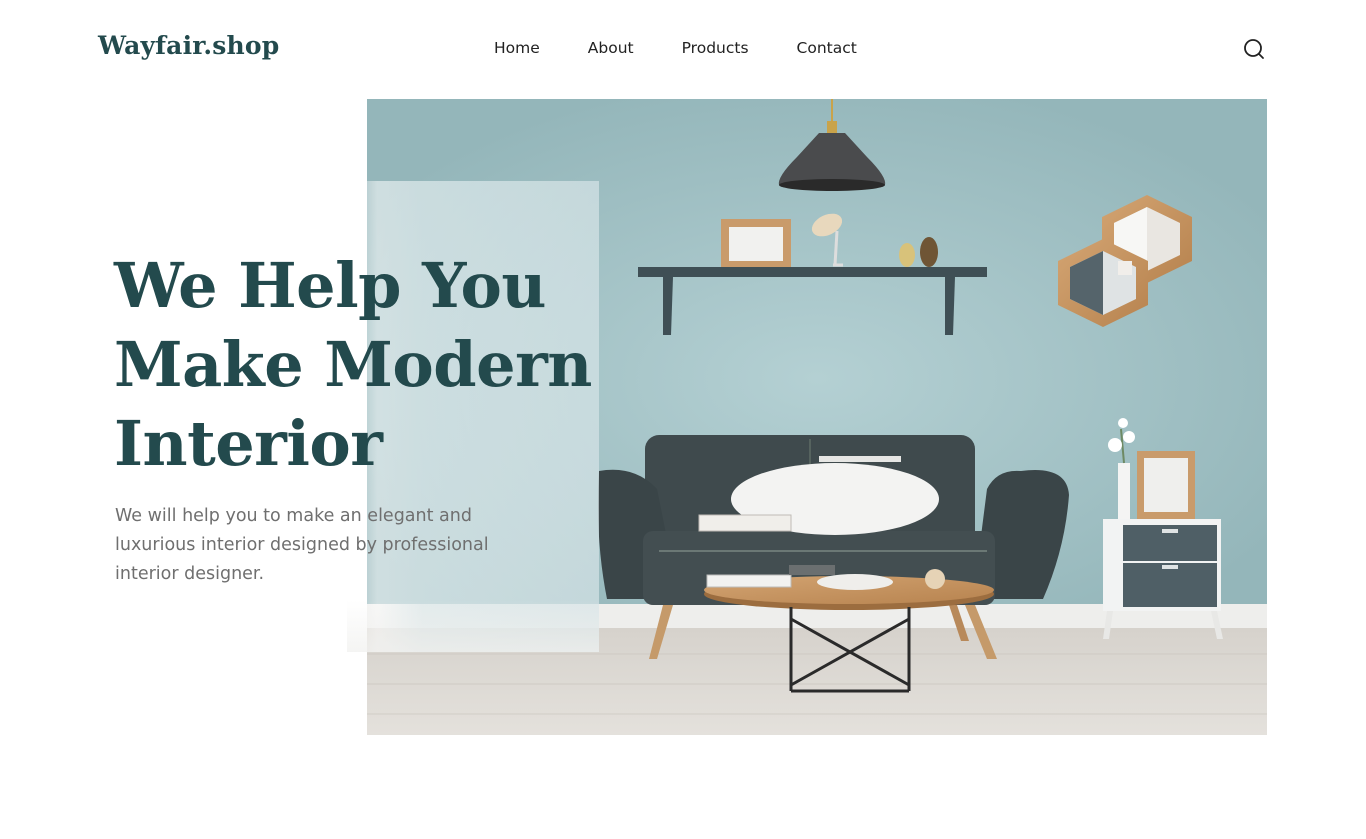 The width and height of the screenshot is (1366, 839). I want to click on nav-home-link: Home, so click(517, 48).